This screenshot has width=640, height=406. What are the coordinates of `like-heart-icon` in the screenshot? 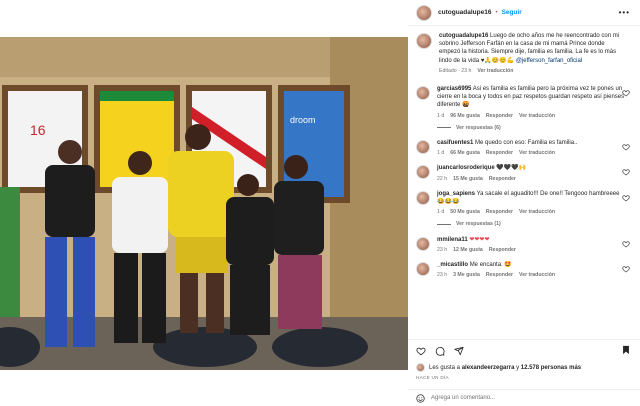 It's located at (421, 351).